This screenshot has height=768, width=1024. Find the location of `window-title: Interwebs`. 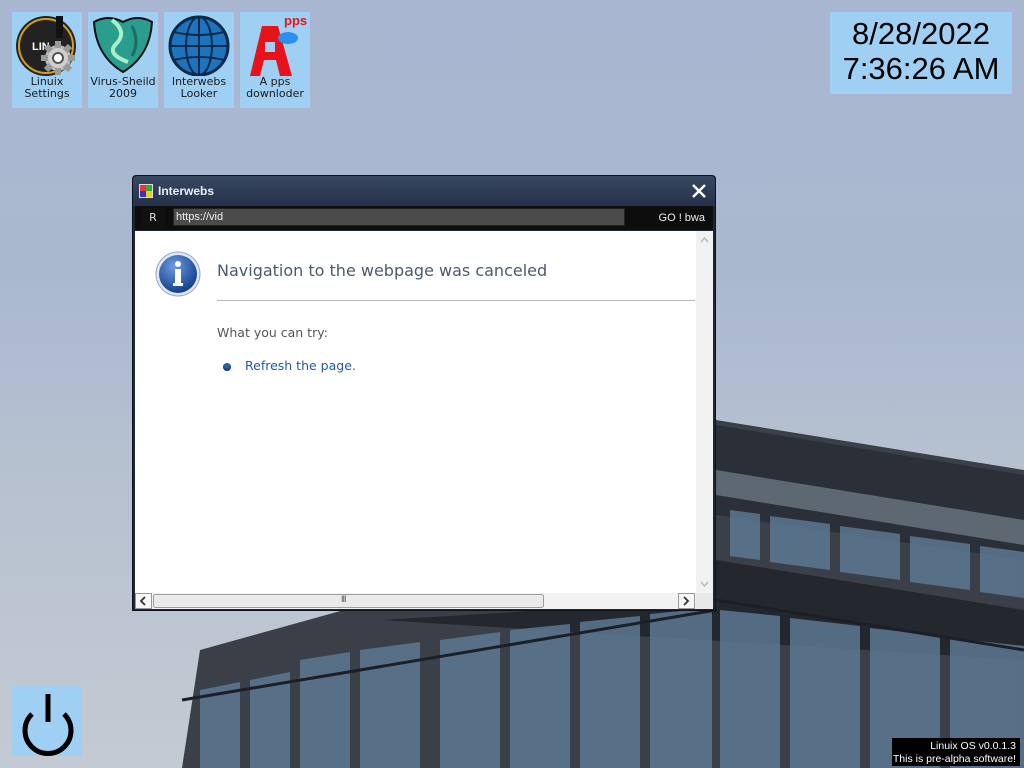

window-title: Interwebs is located at coordinates (186, 191).